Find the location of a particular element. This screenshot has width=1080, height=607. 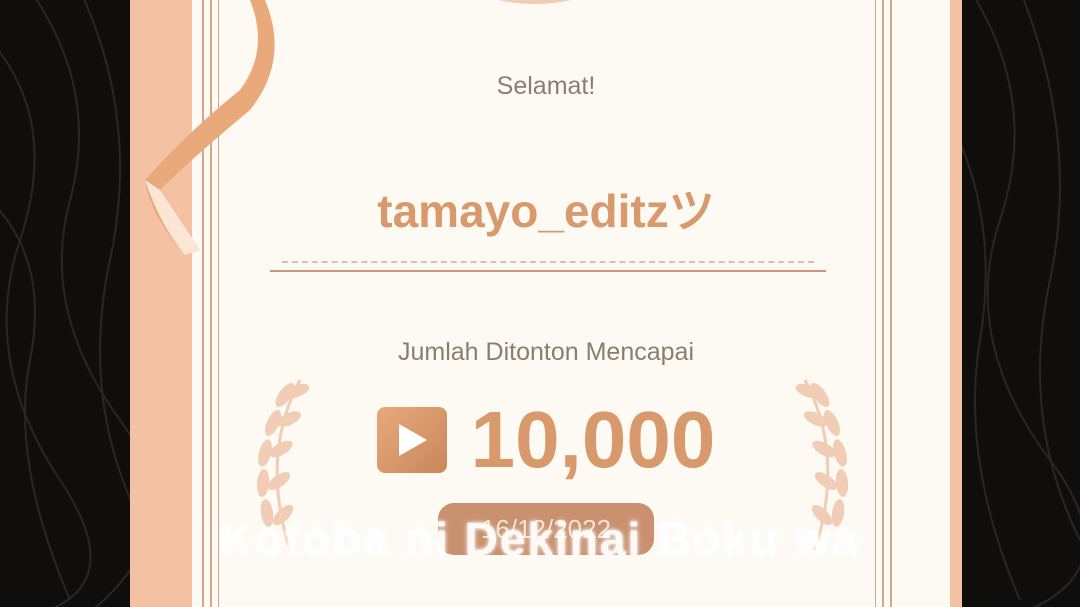

ribbon-icon is located at coordinates (210, 127).